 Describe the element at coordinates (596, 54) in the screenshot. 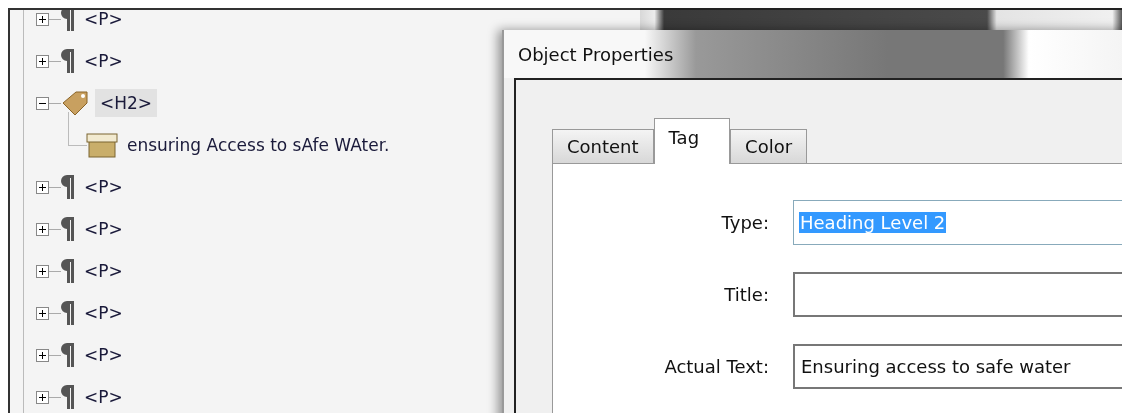

I see `dialog-title: Object Properties` at that location.